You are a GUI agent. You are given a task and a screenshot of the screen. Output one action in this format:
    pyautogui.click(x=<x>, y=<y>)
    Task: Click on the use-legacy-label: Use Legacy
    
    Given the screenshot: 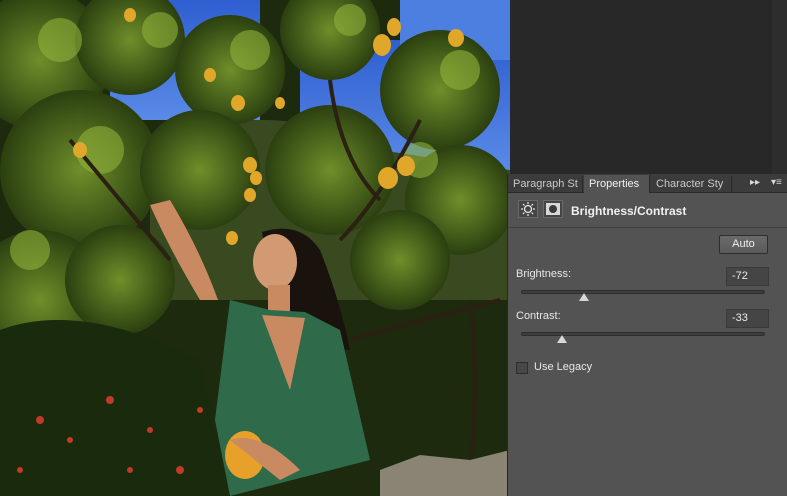 What is the action you would take?
    pyautogui.click(x=563, y=367)
    